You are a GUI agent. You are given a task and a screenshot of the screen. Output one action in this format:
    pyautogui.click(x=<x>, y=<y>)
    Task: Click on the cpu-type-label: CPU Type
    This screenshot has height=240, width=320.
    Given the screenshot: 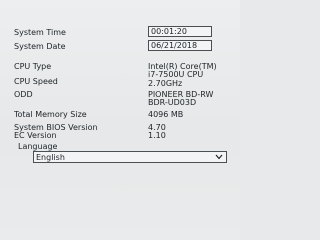 What is the action you would take?
    pyautogui.click(x=33, y=66)
    